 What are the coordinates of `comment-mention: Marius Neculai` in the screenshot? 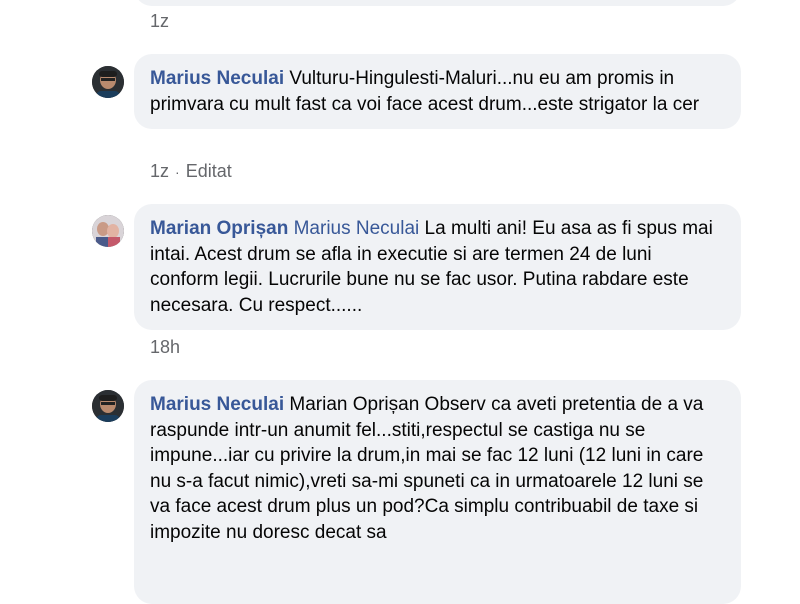 It's located at (357, 228).